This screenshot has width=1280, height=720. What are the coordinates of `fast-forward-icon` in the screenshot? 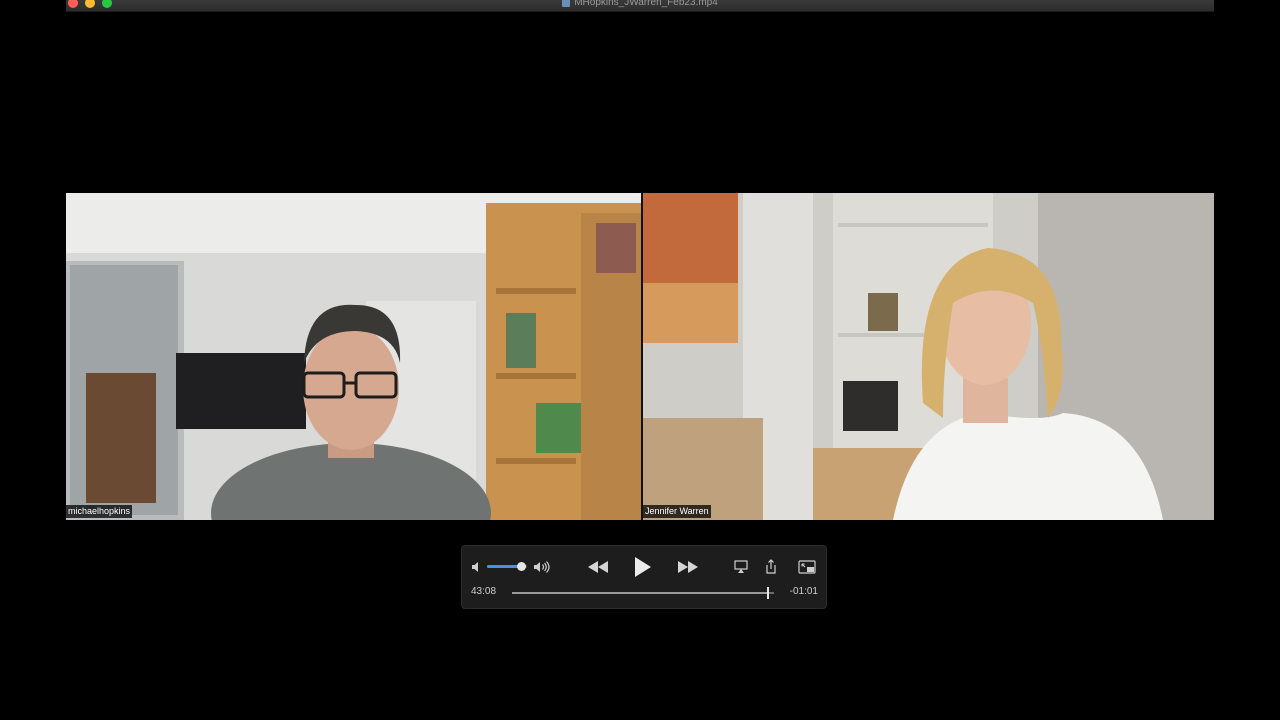 It's located at (688, 567).